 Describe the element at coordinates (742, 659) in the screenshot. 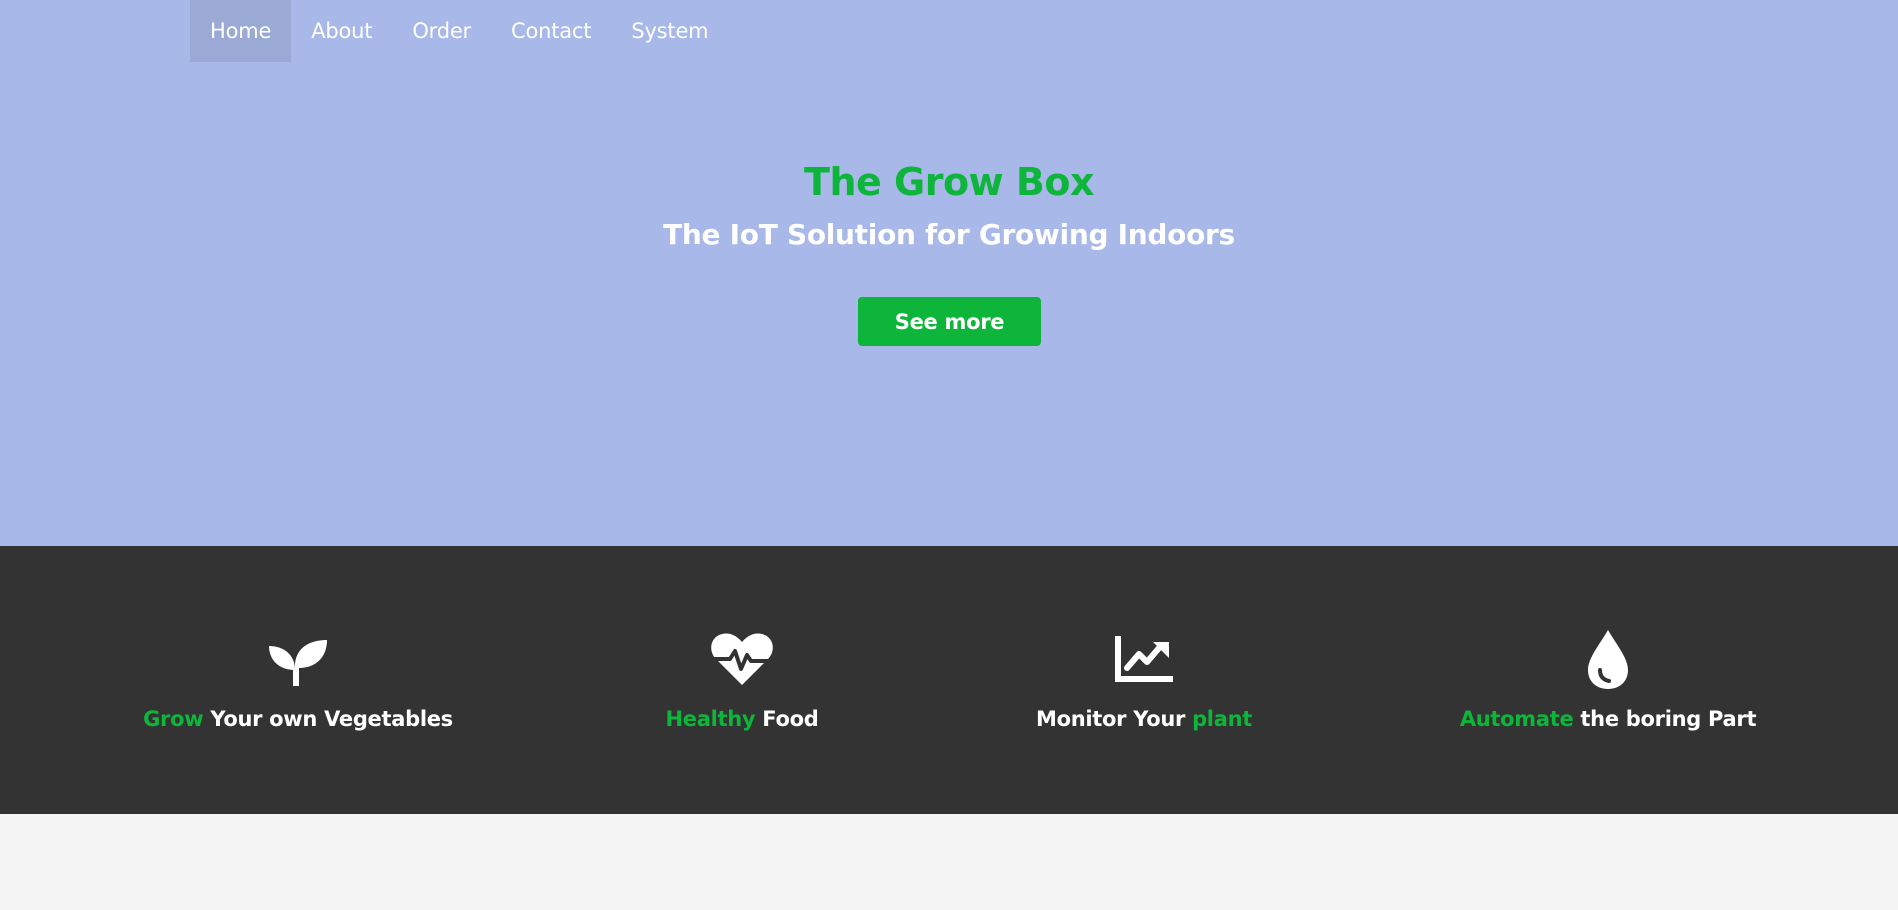

I see `heartbeat-icon` at that location.